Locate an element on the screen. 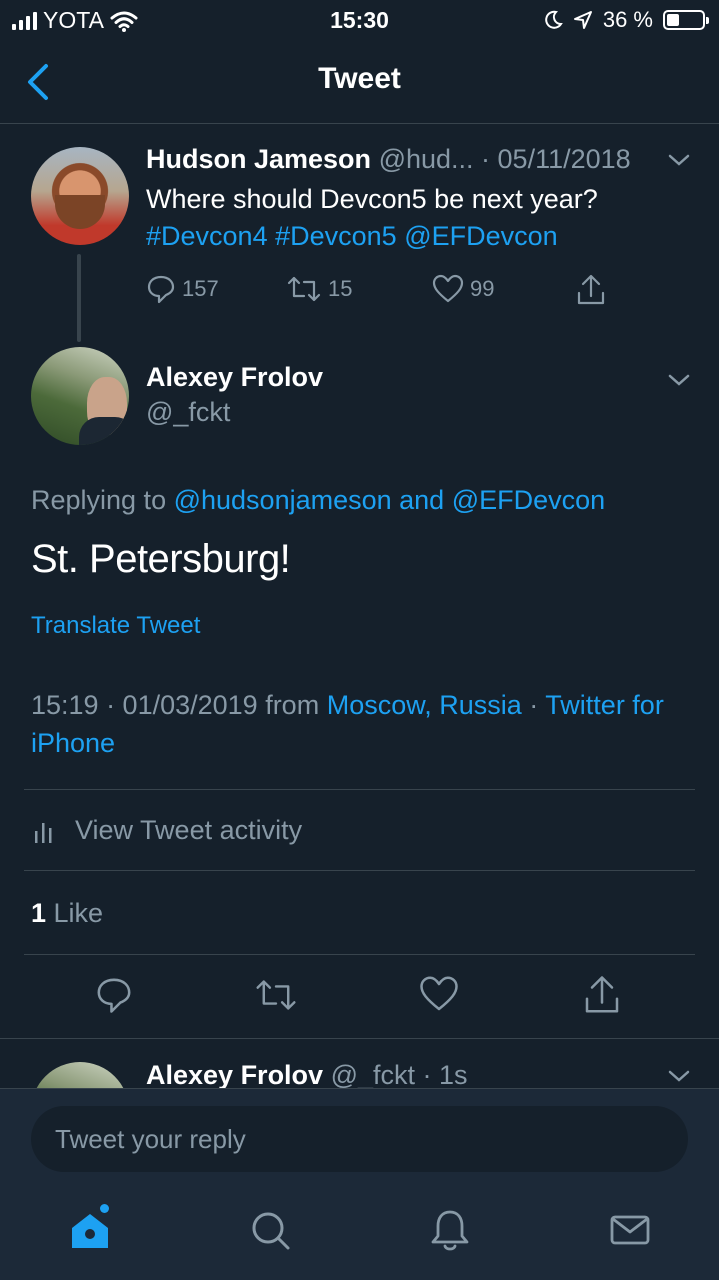 The height and width of the screenshot is (1280, 719). status-right: 36 % is located at coordinates (626, 20).